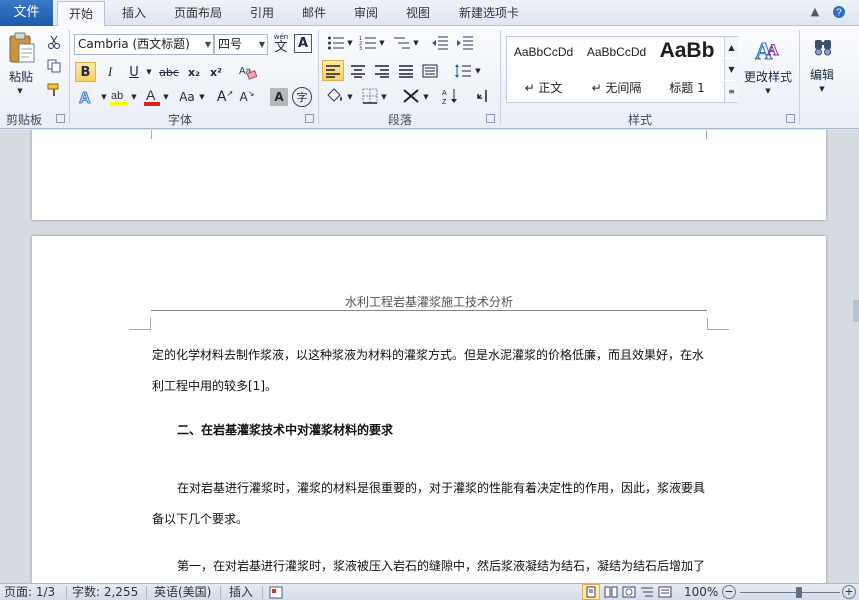  Describe the element at coordinates (856, 311) in the screenshot. I see `scrollbar-thumb` at that location.